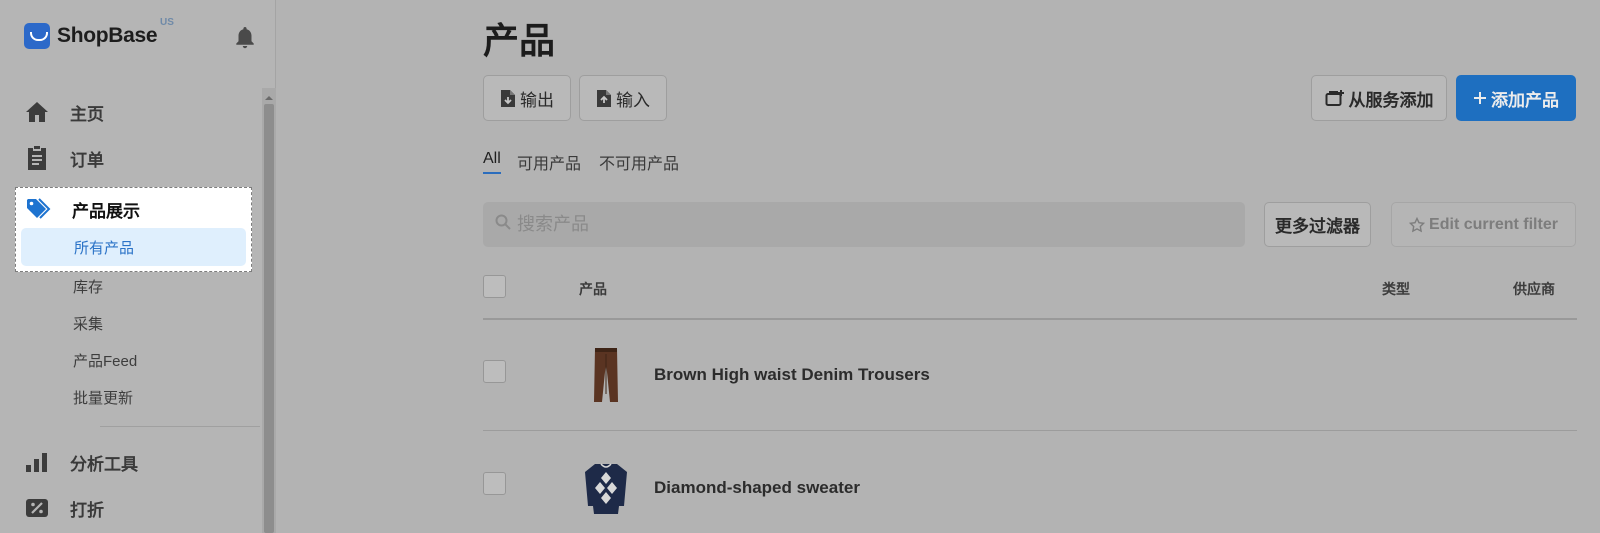 The height and width of the screenshot is (533, 1600). I want to click on row-divider, so click(1030, 430).